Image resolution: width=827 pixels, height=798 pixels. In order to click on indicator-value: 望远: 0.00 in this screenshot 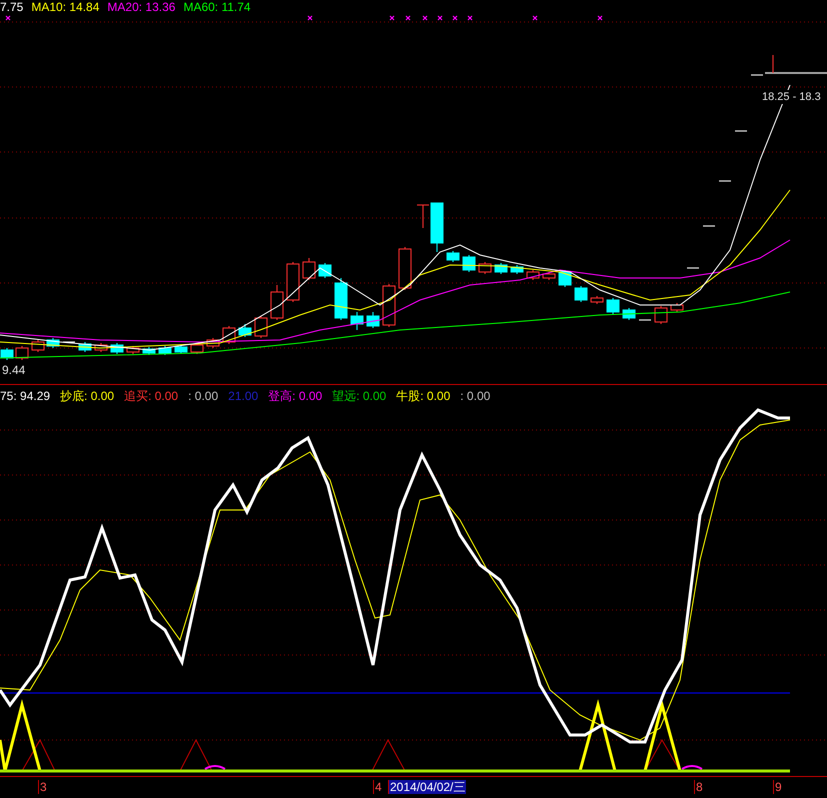, I will do `click(359, 395)`.